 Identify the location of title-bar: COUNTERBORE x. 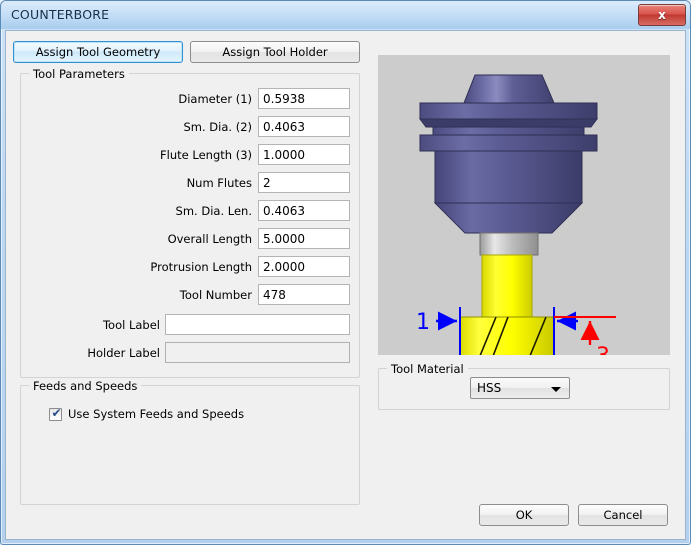
(345, 15).